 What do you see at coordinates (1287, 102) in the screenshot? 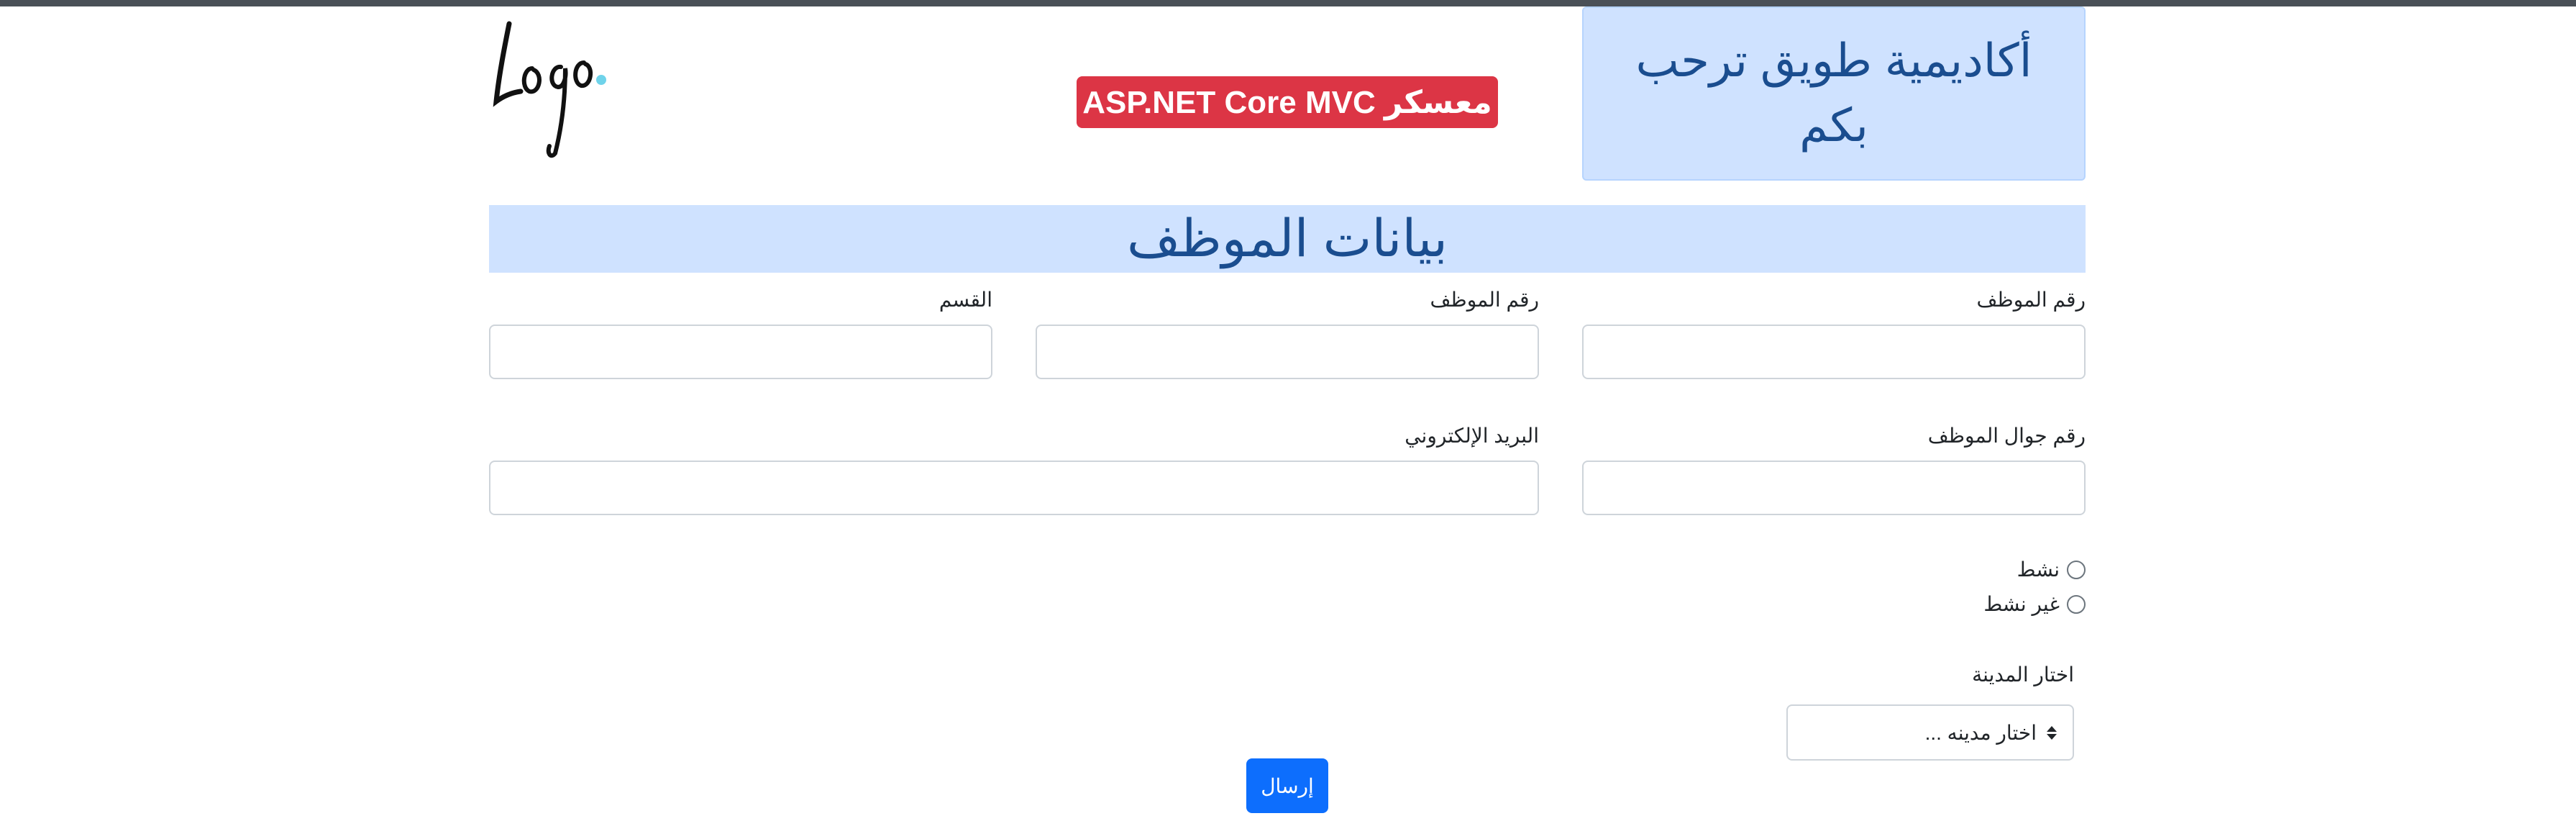
I see `bootcamp-badge: معسكر ASP.NET Core MVC` at bounding box center [1287, 102].